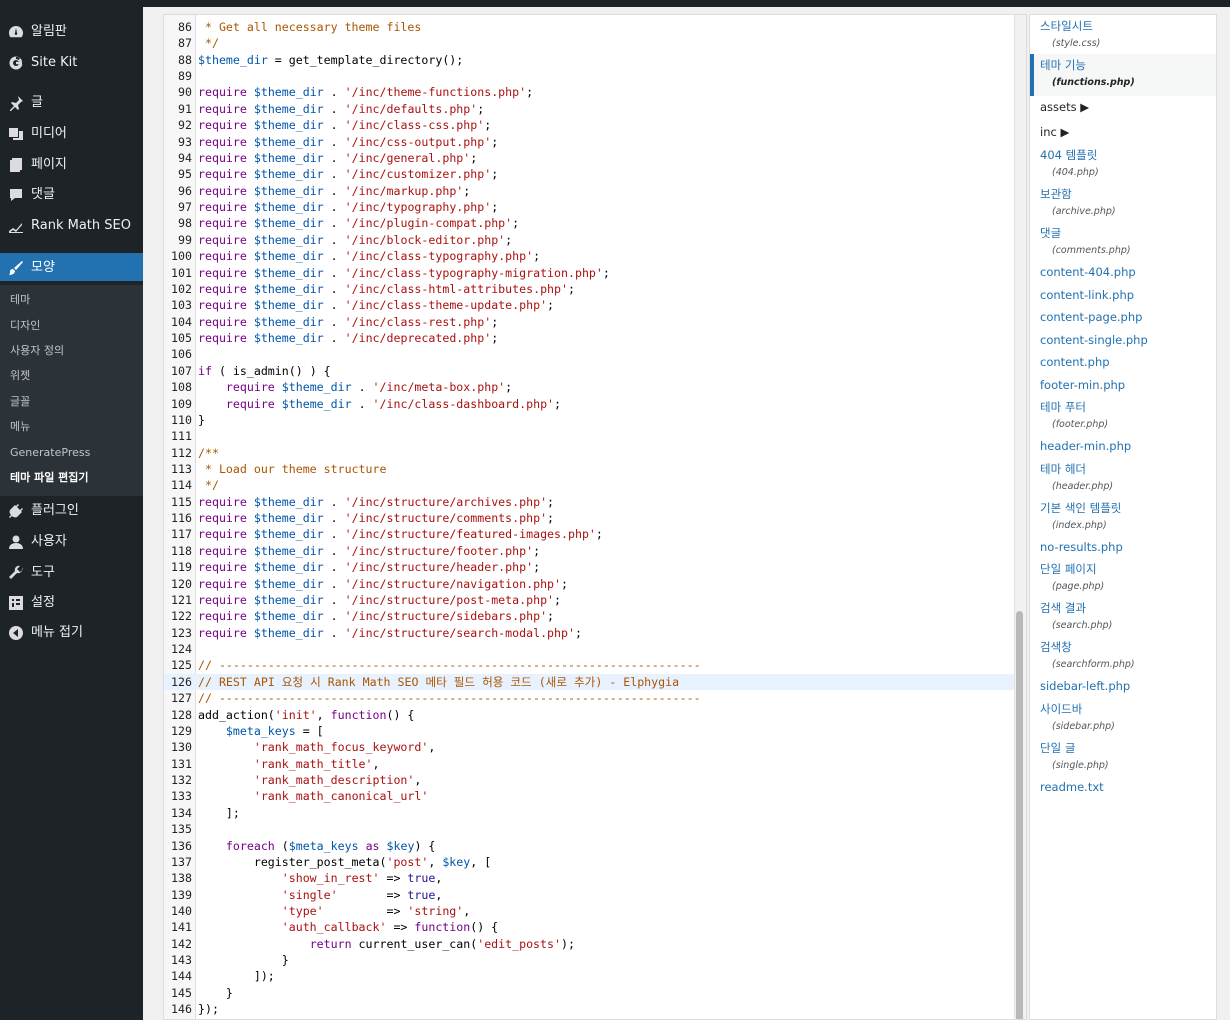  What do you see at coordinates (589, 813) in the screenshot?
I see `code-line: 134 ];` at bounding box center [589, 813].